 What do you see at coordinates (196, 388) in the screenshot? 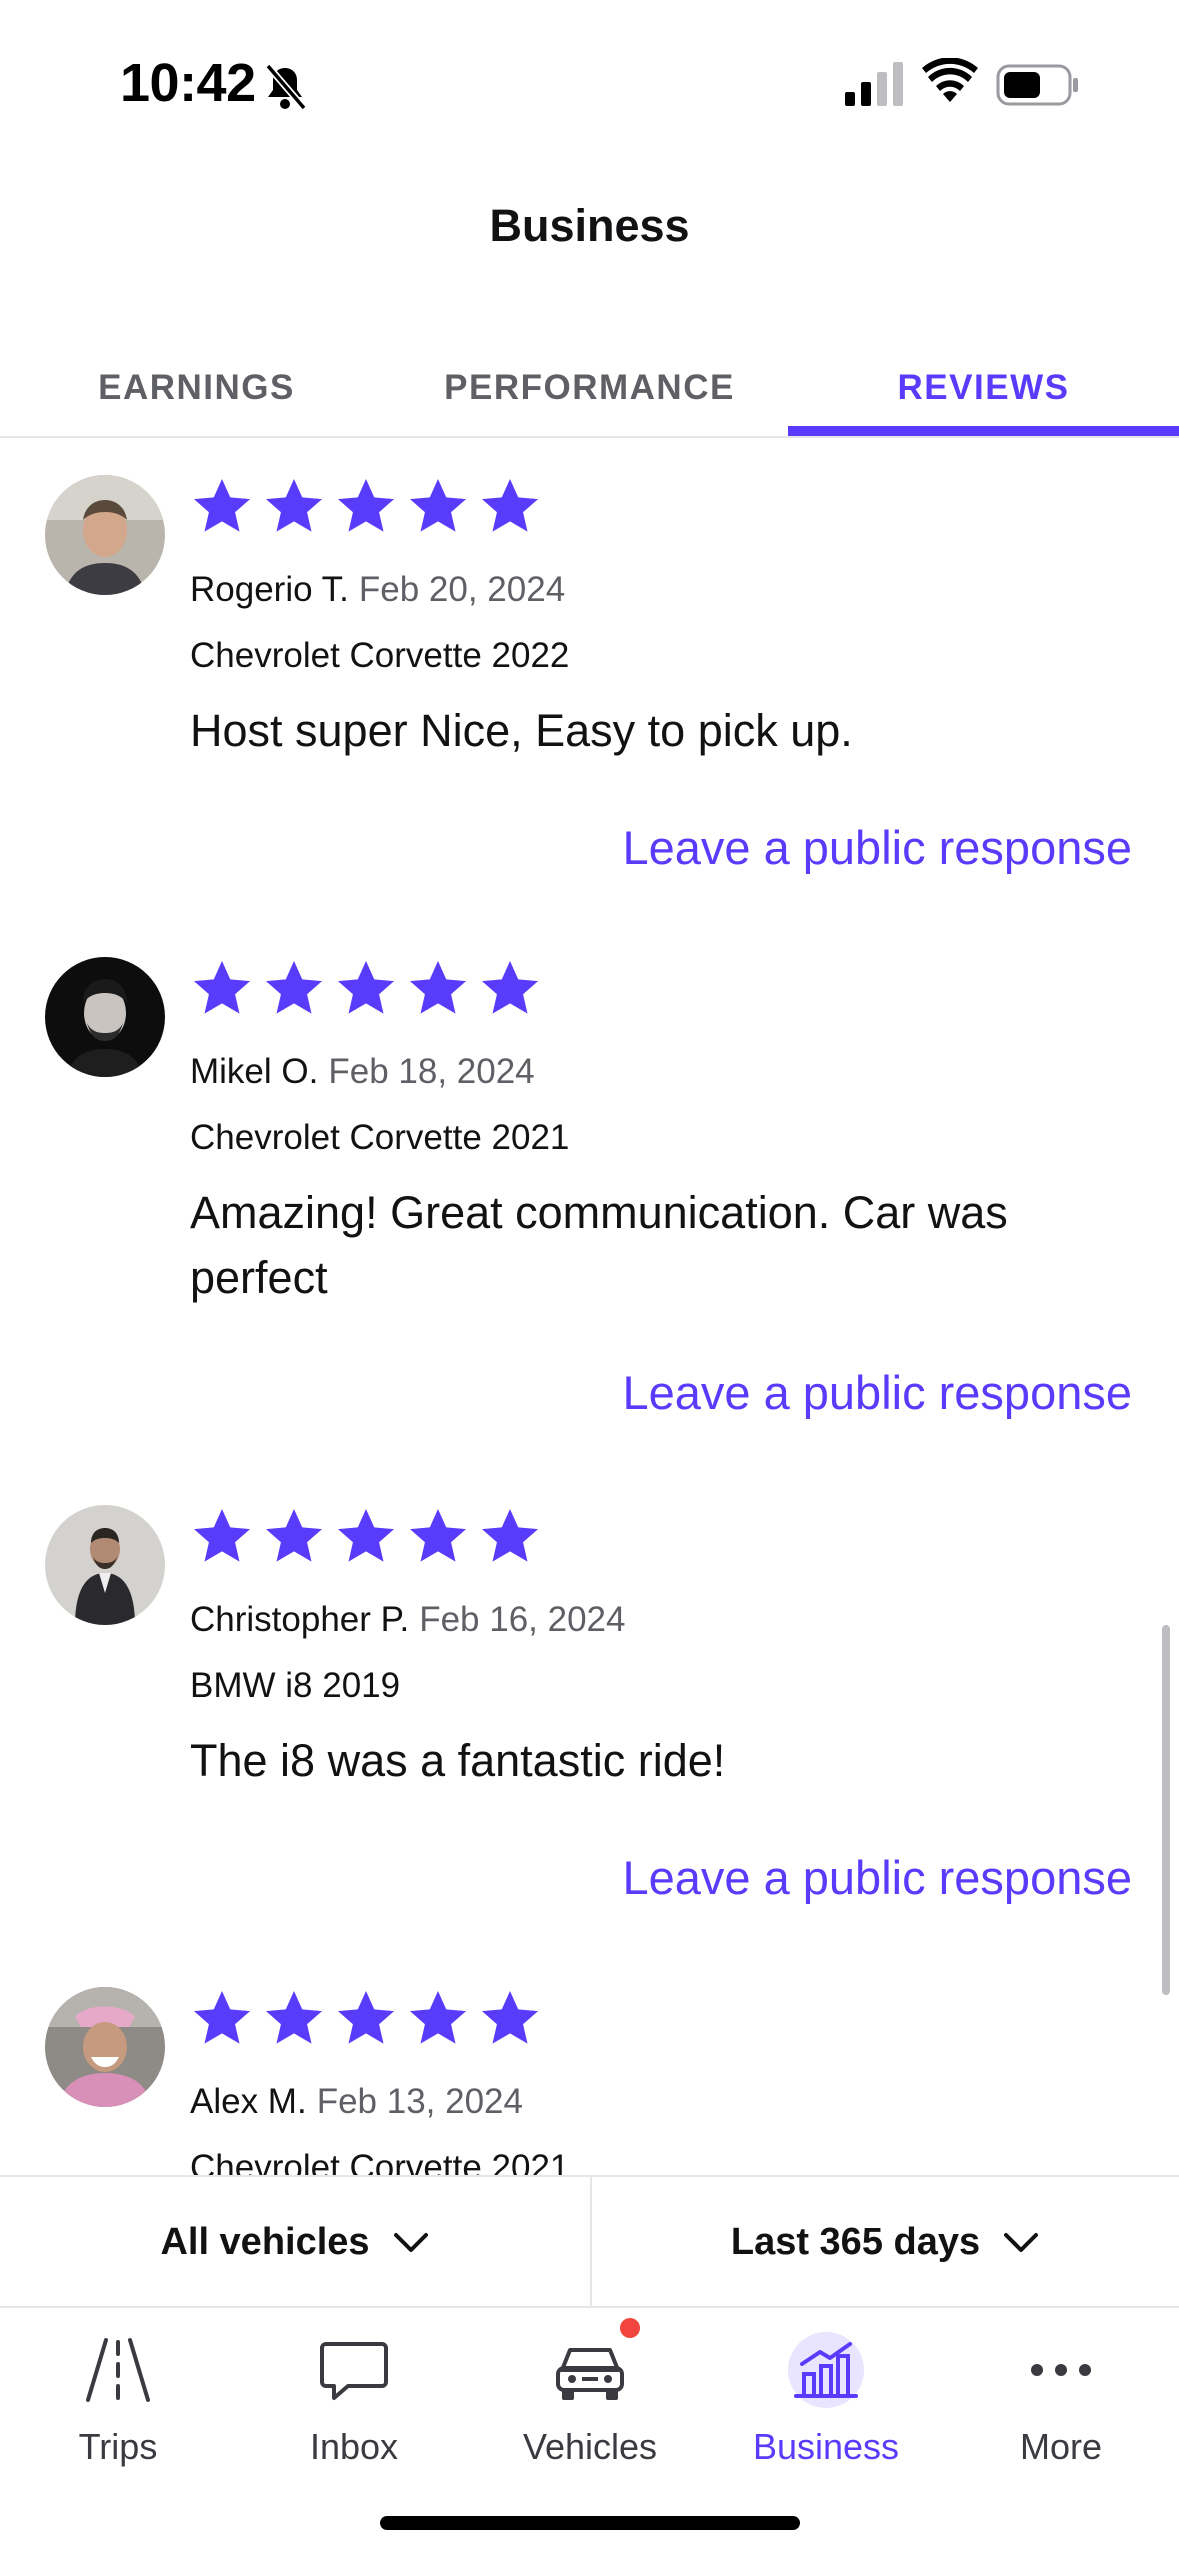
I see `tab-earnings: EARNINGS` at bounding box center [196, 388].